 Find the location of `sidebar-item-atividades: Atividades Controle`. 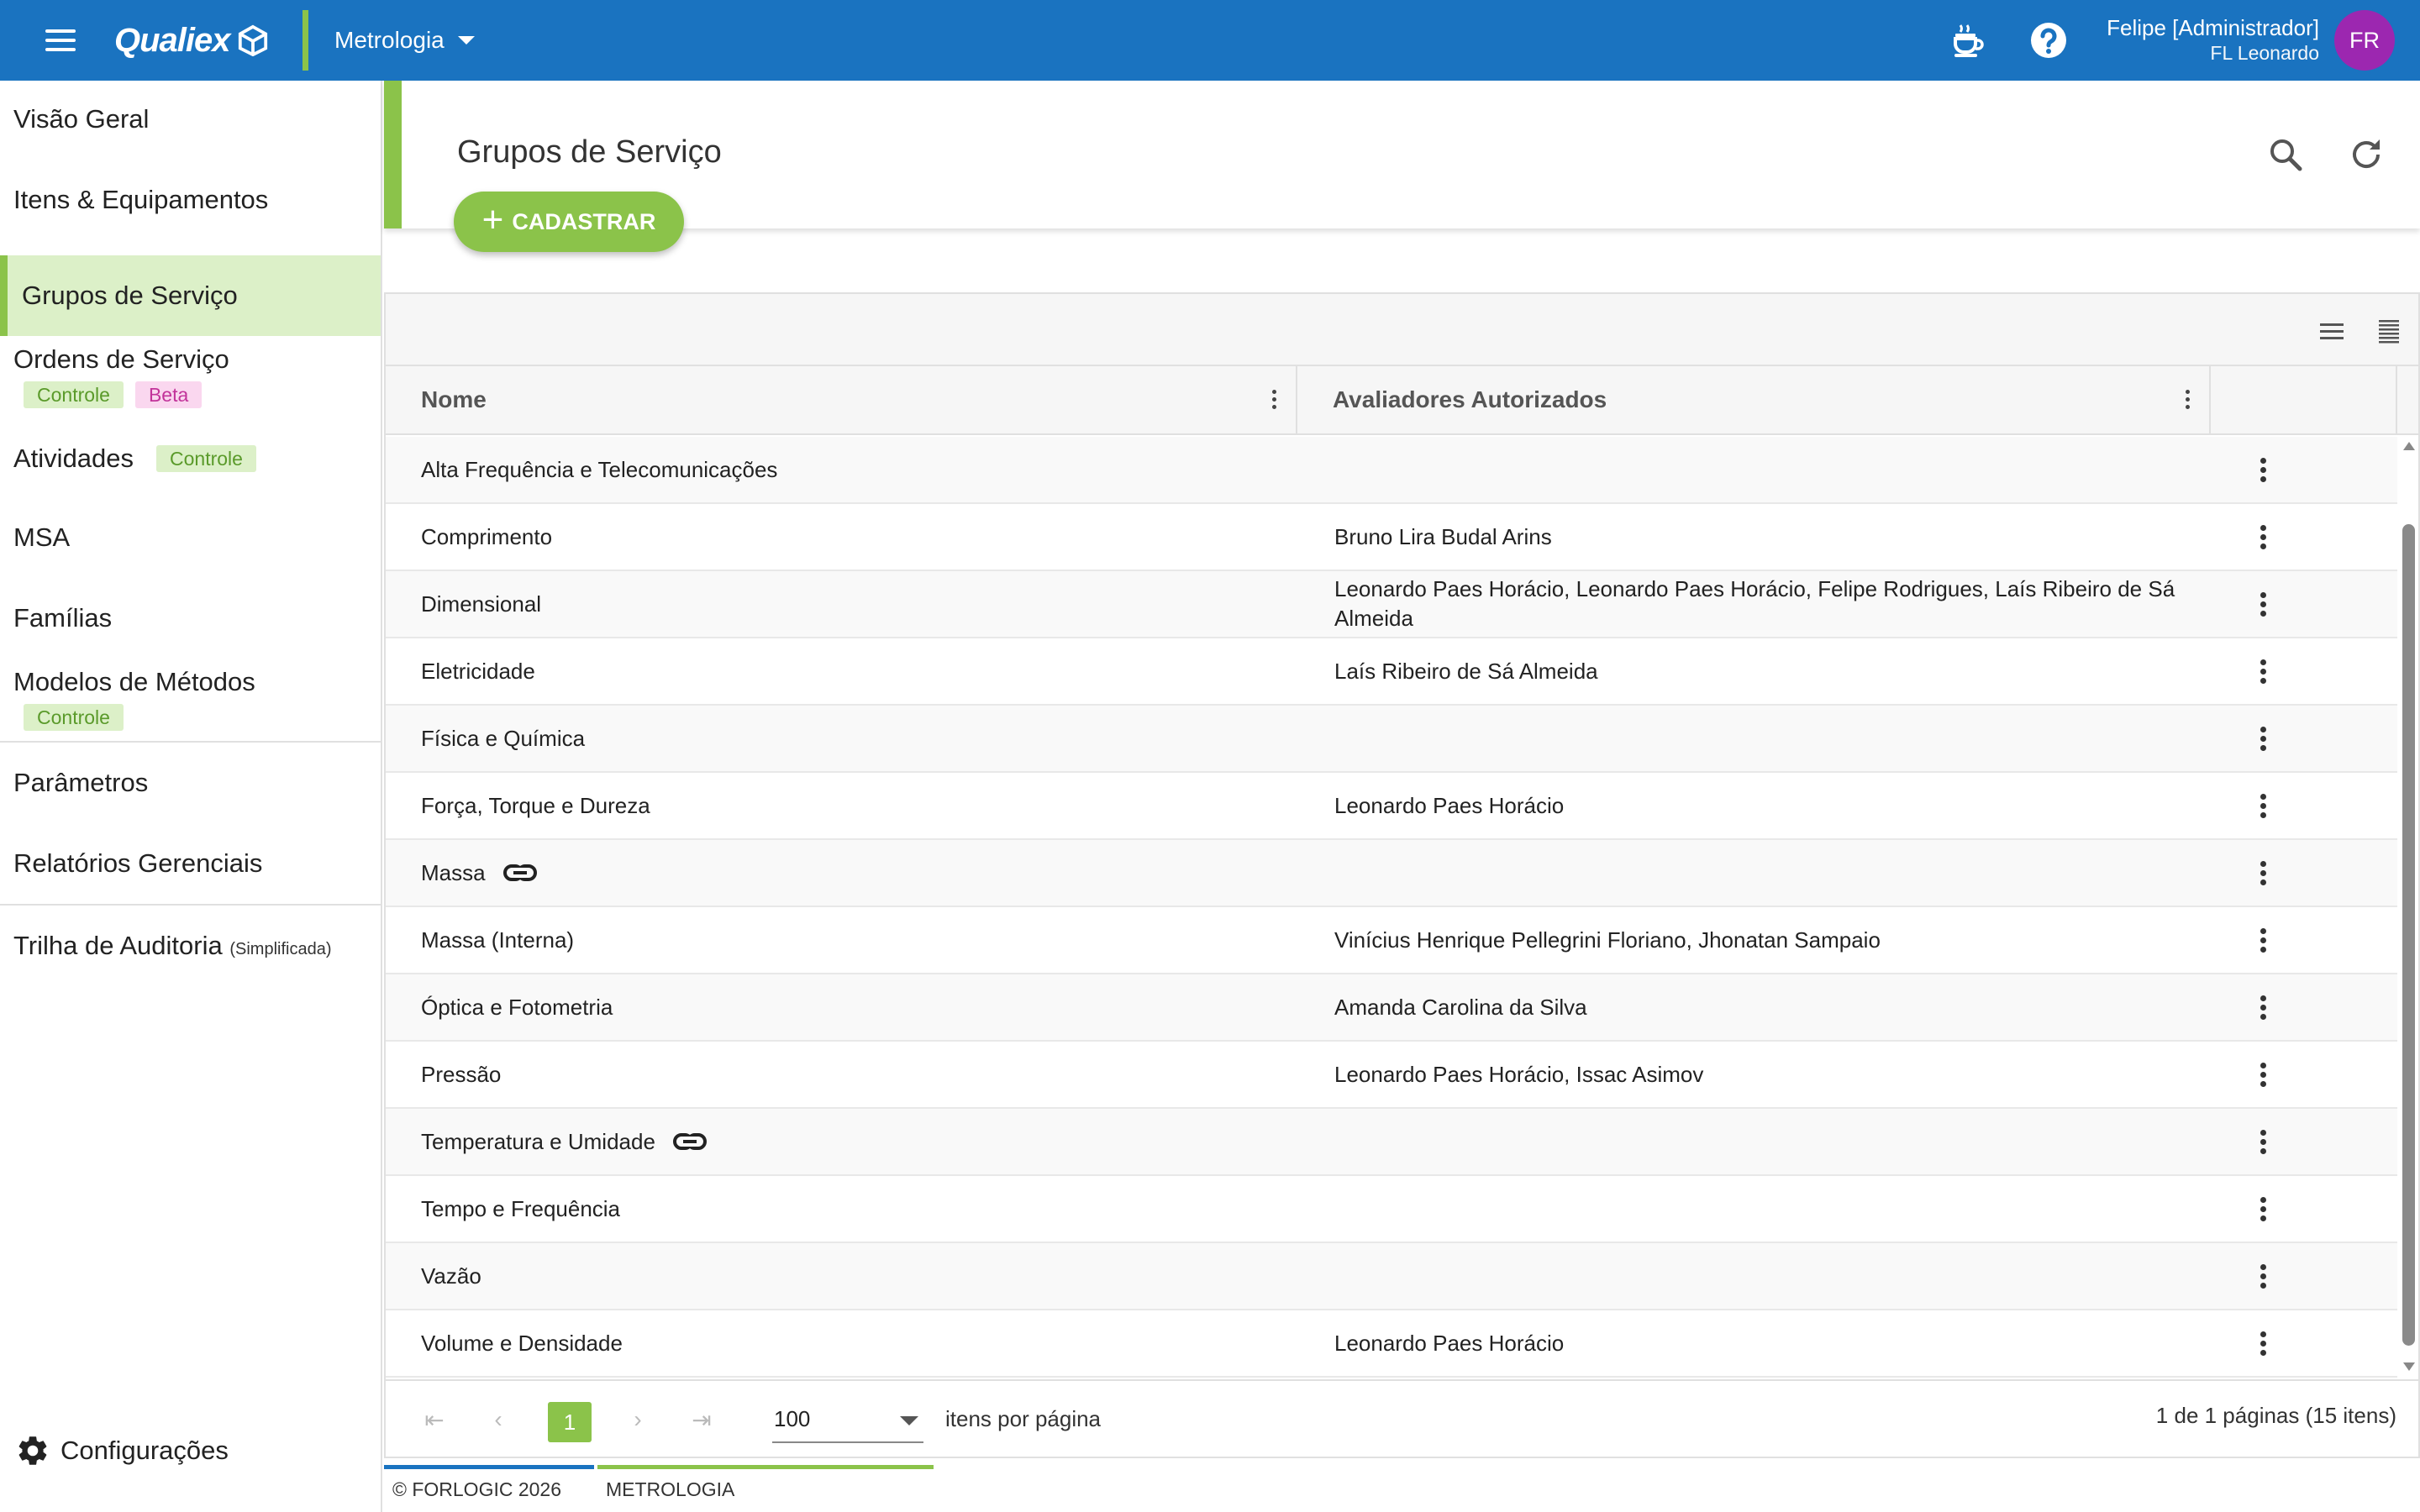

sidebar-item-atividades: Atividades Controle is located at coordinates (191, 458).